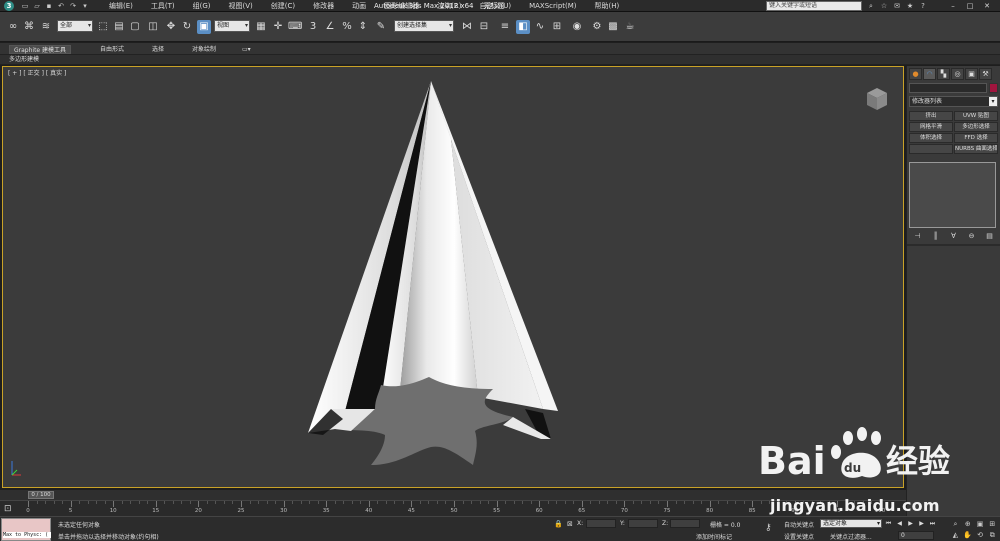 This screenshot has height=541, width=1000. I want to click on rect-selection-icon: ▢, so click(135, 27).